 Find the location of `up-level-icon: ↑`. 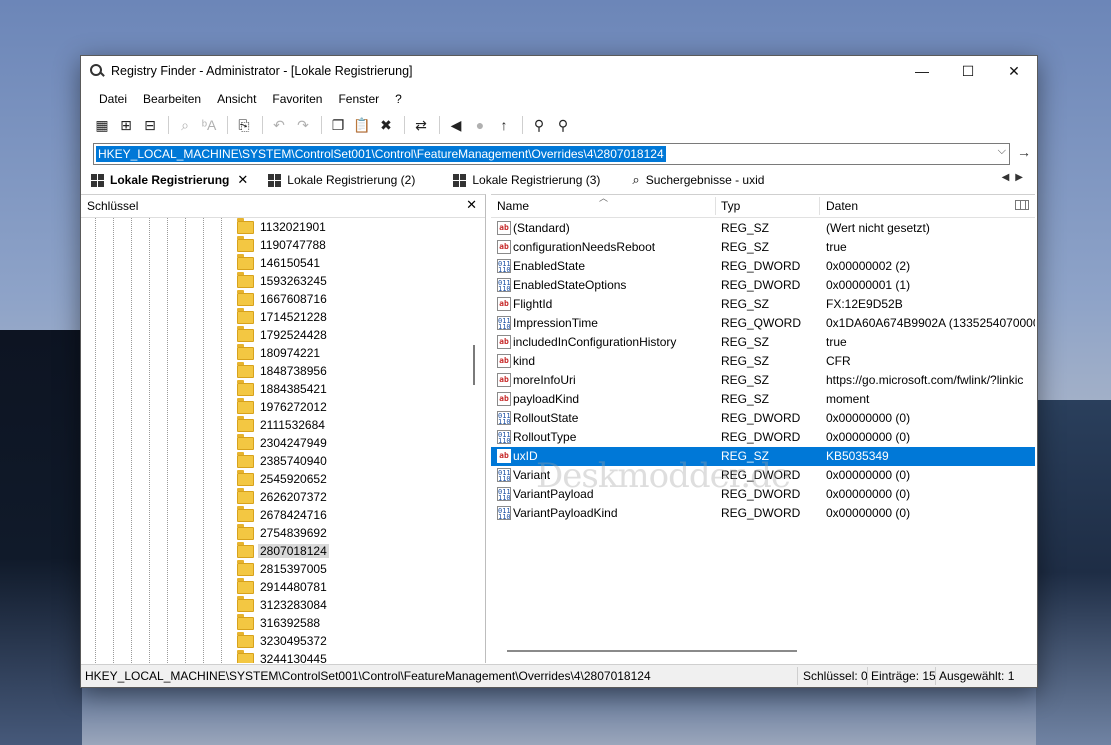

up-level-icon: ↑ is located at coordinates (504, 125).